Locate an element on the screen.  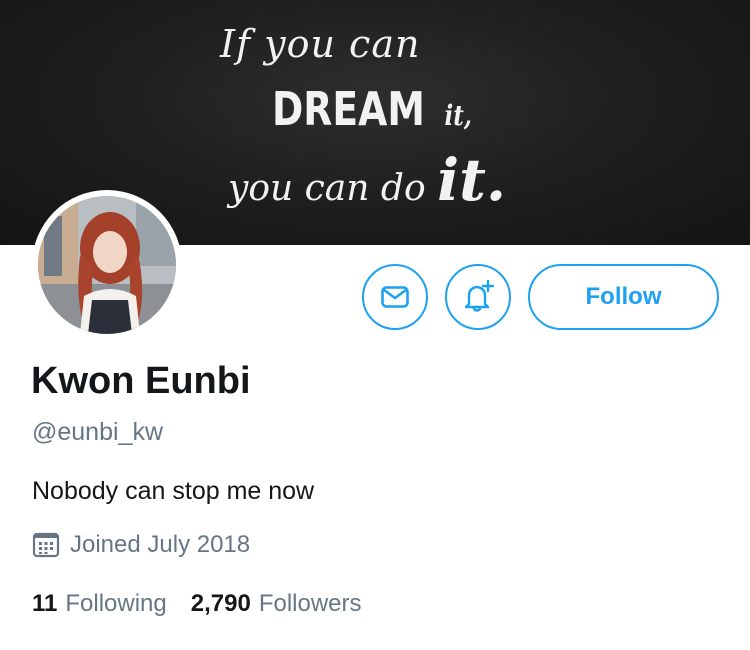
bell-plus-icon is located at coordinates (479, 296).